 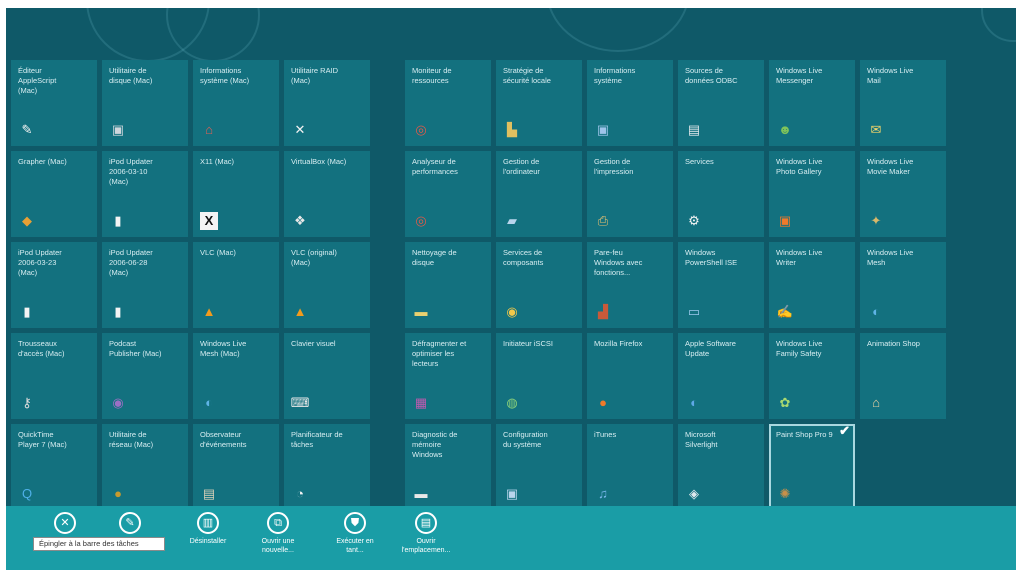 I want to click on app-tile-label: Gestion de l'impression, so click(x=614, y=166).